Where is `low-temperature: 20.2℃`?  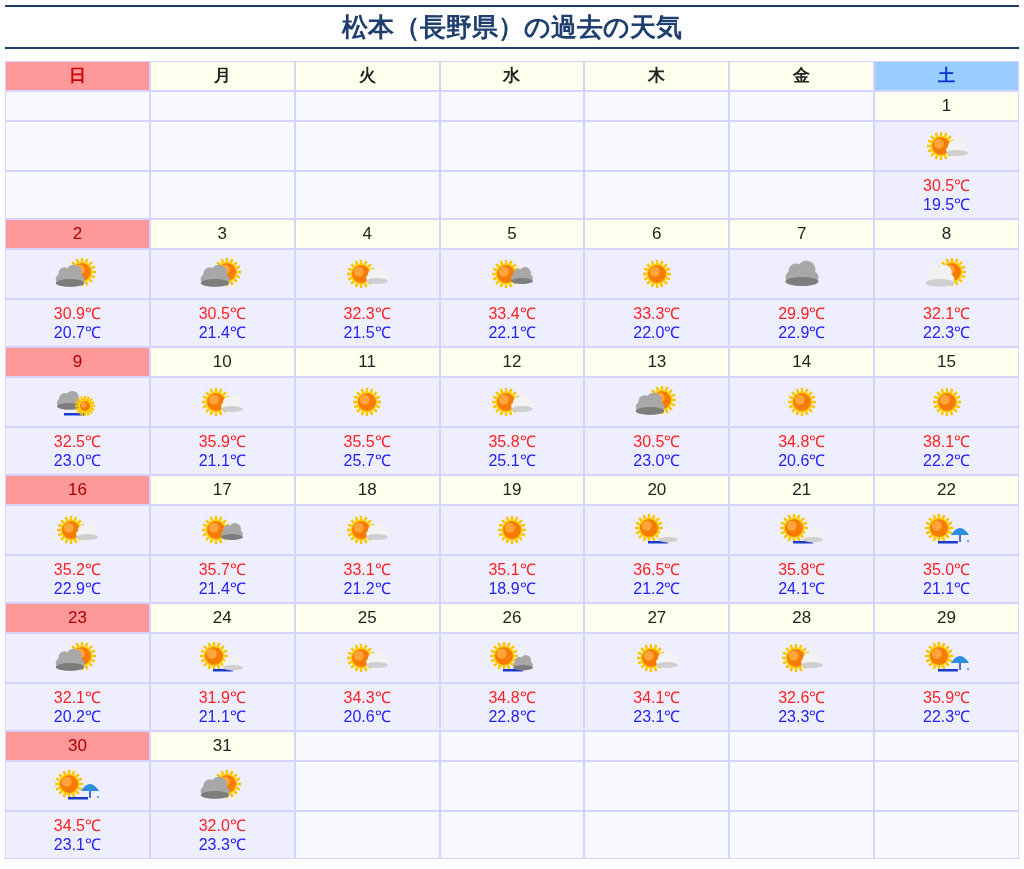
low-temperature: 20.2℃ is located at coordinates (77, 716).